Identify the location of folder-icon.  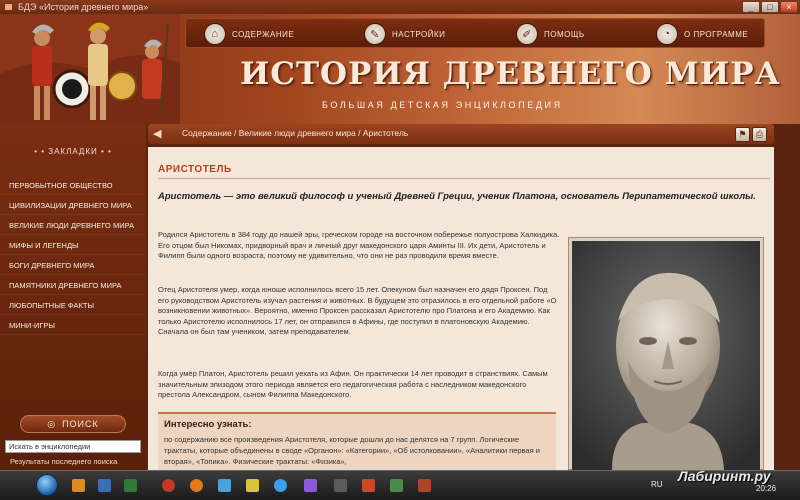
(78, 485).